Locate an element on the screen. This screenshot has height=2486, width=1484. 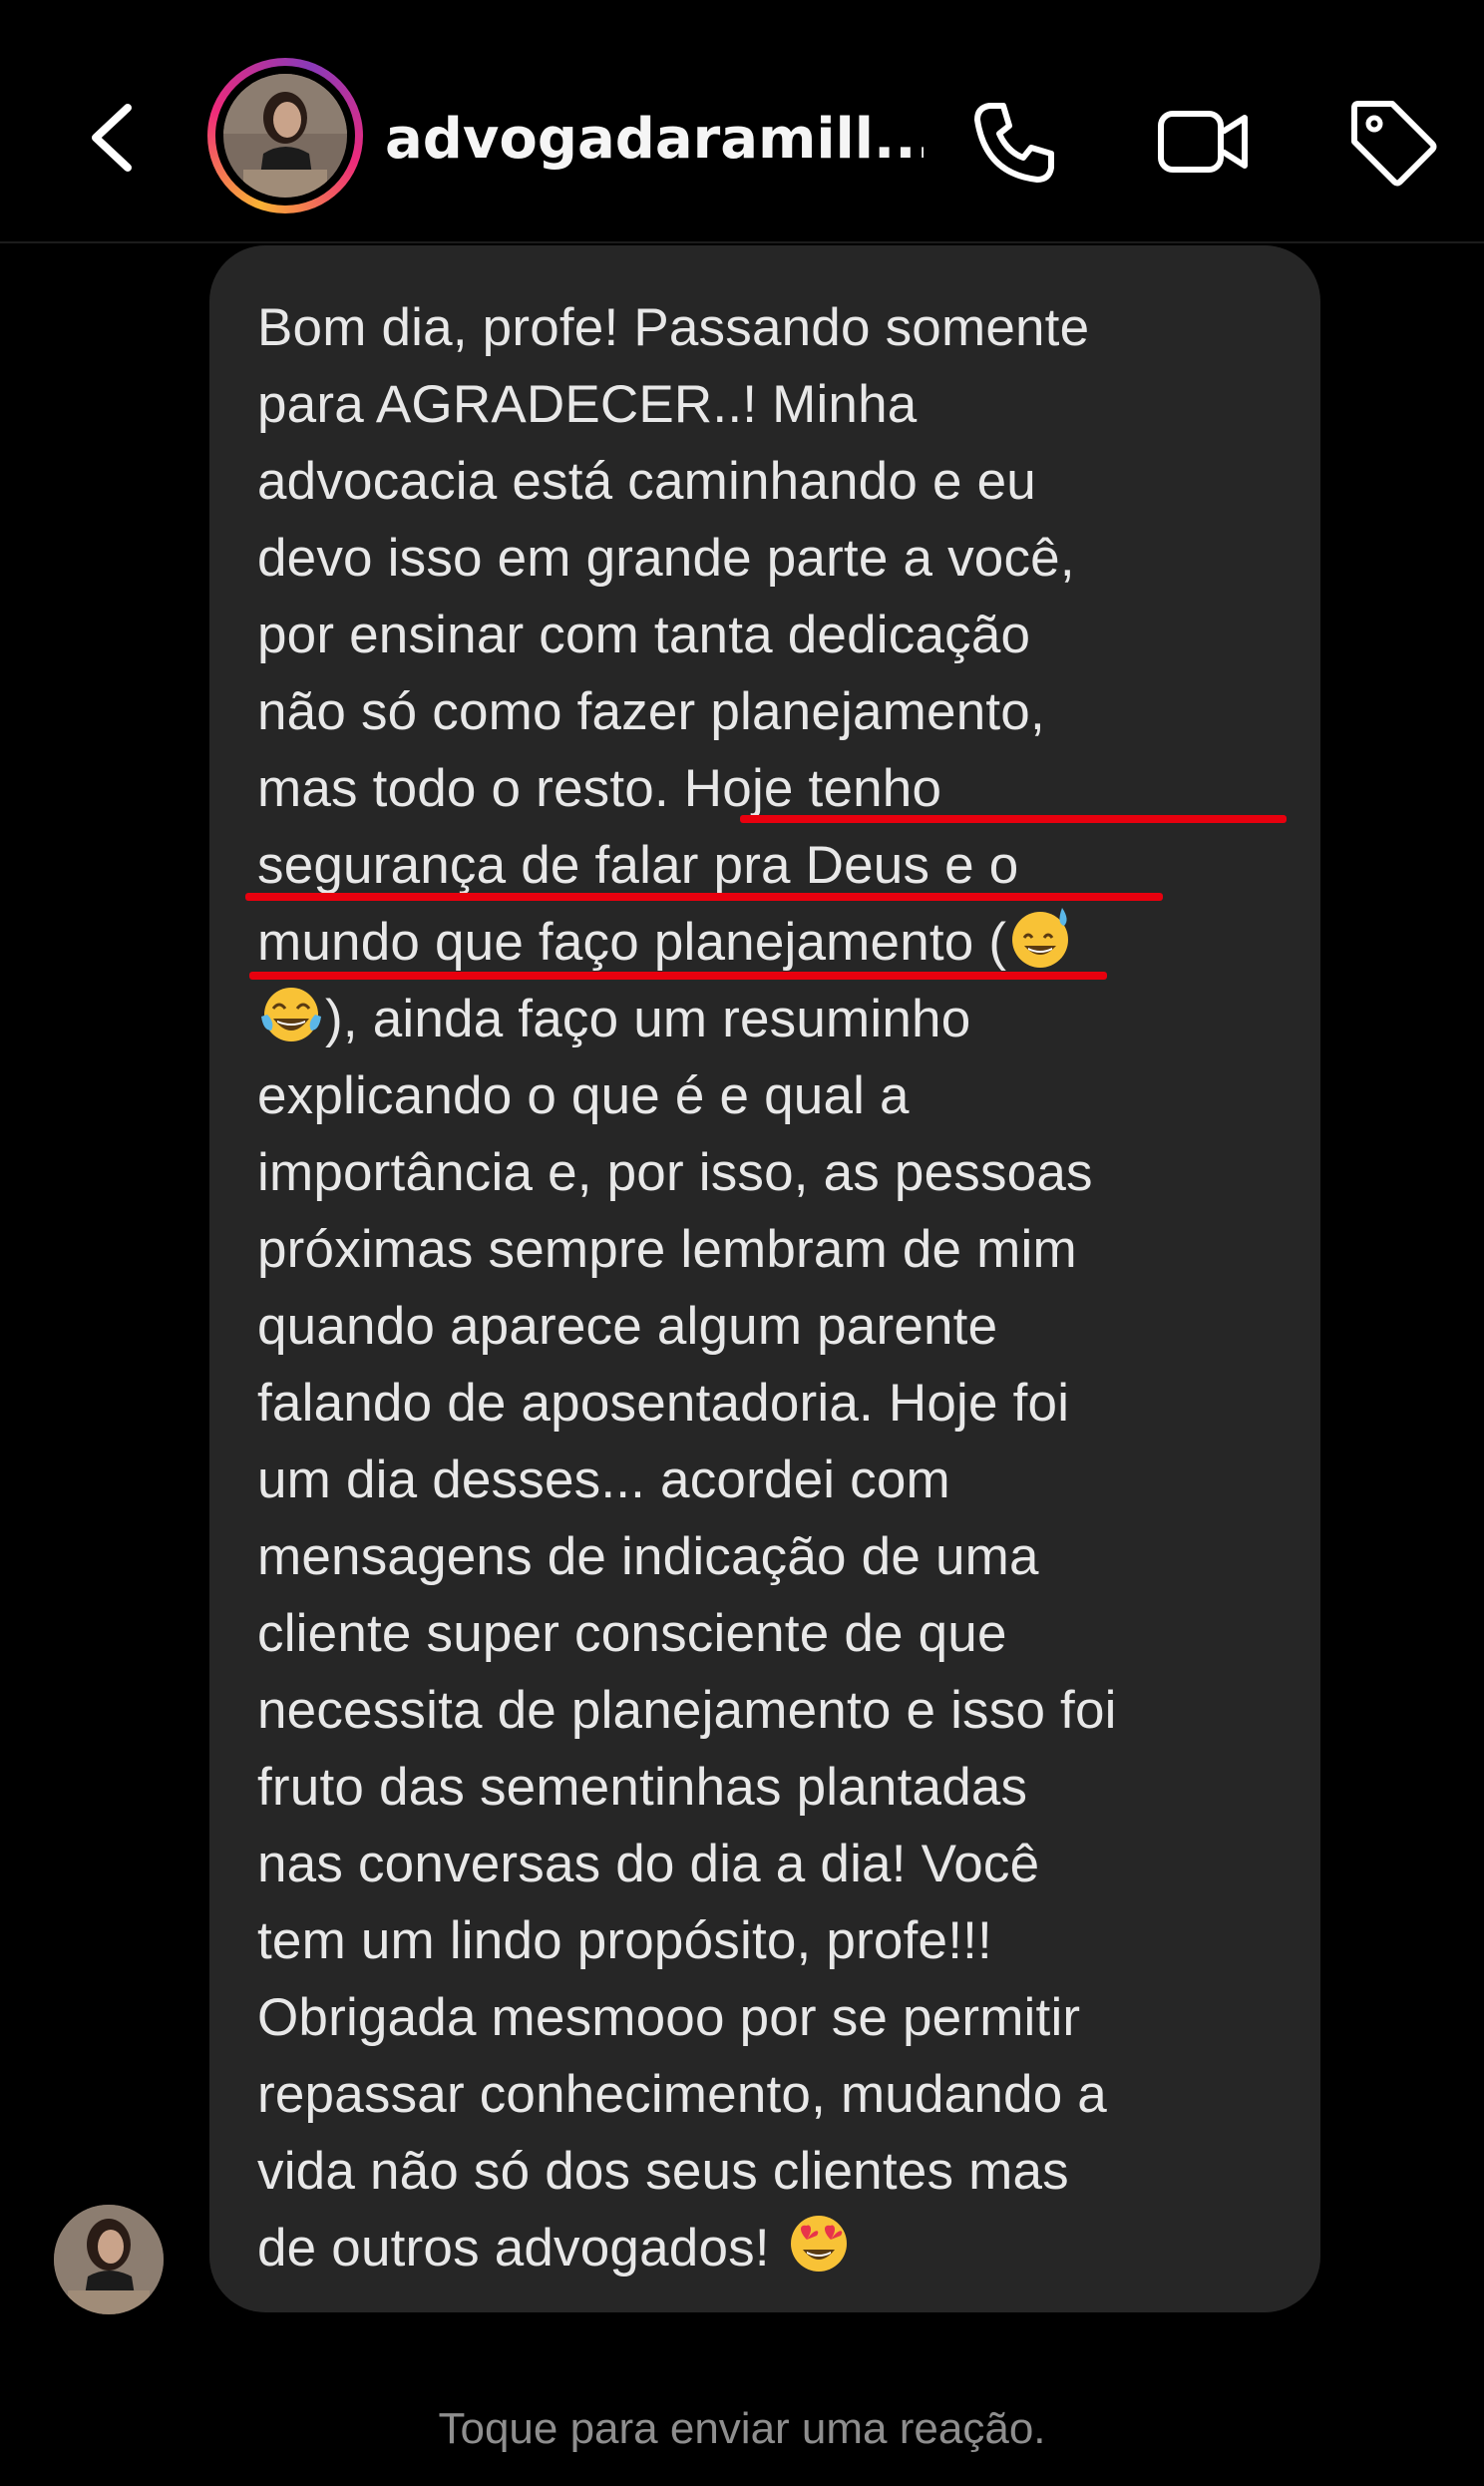
profile-avatar is located at coordinates (285, 135).